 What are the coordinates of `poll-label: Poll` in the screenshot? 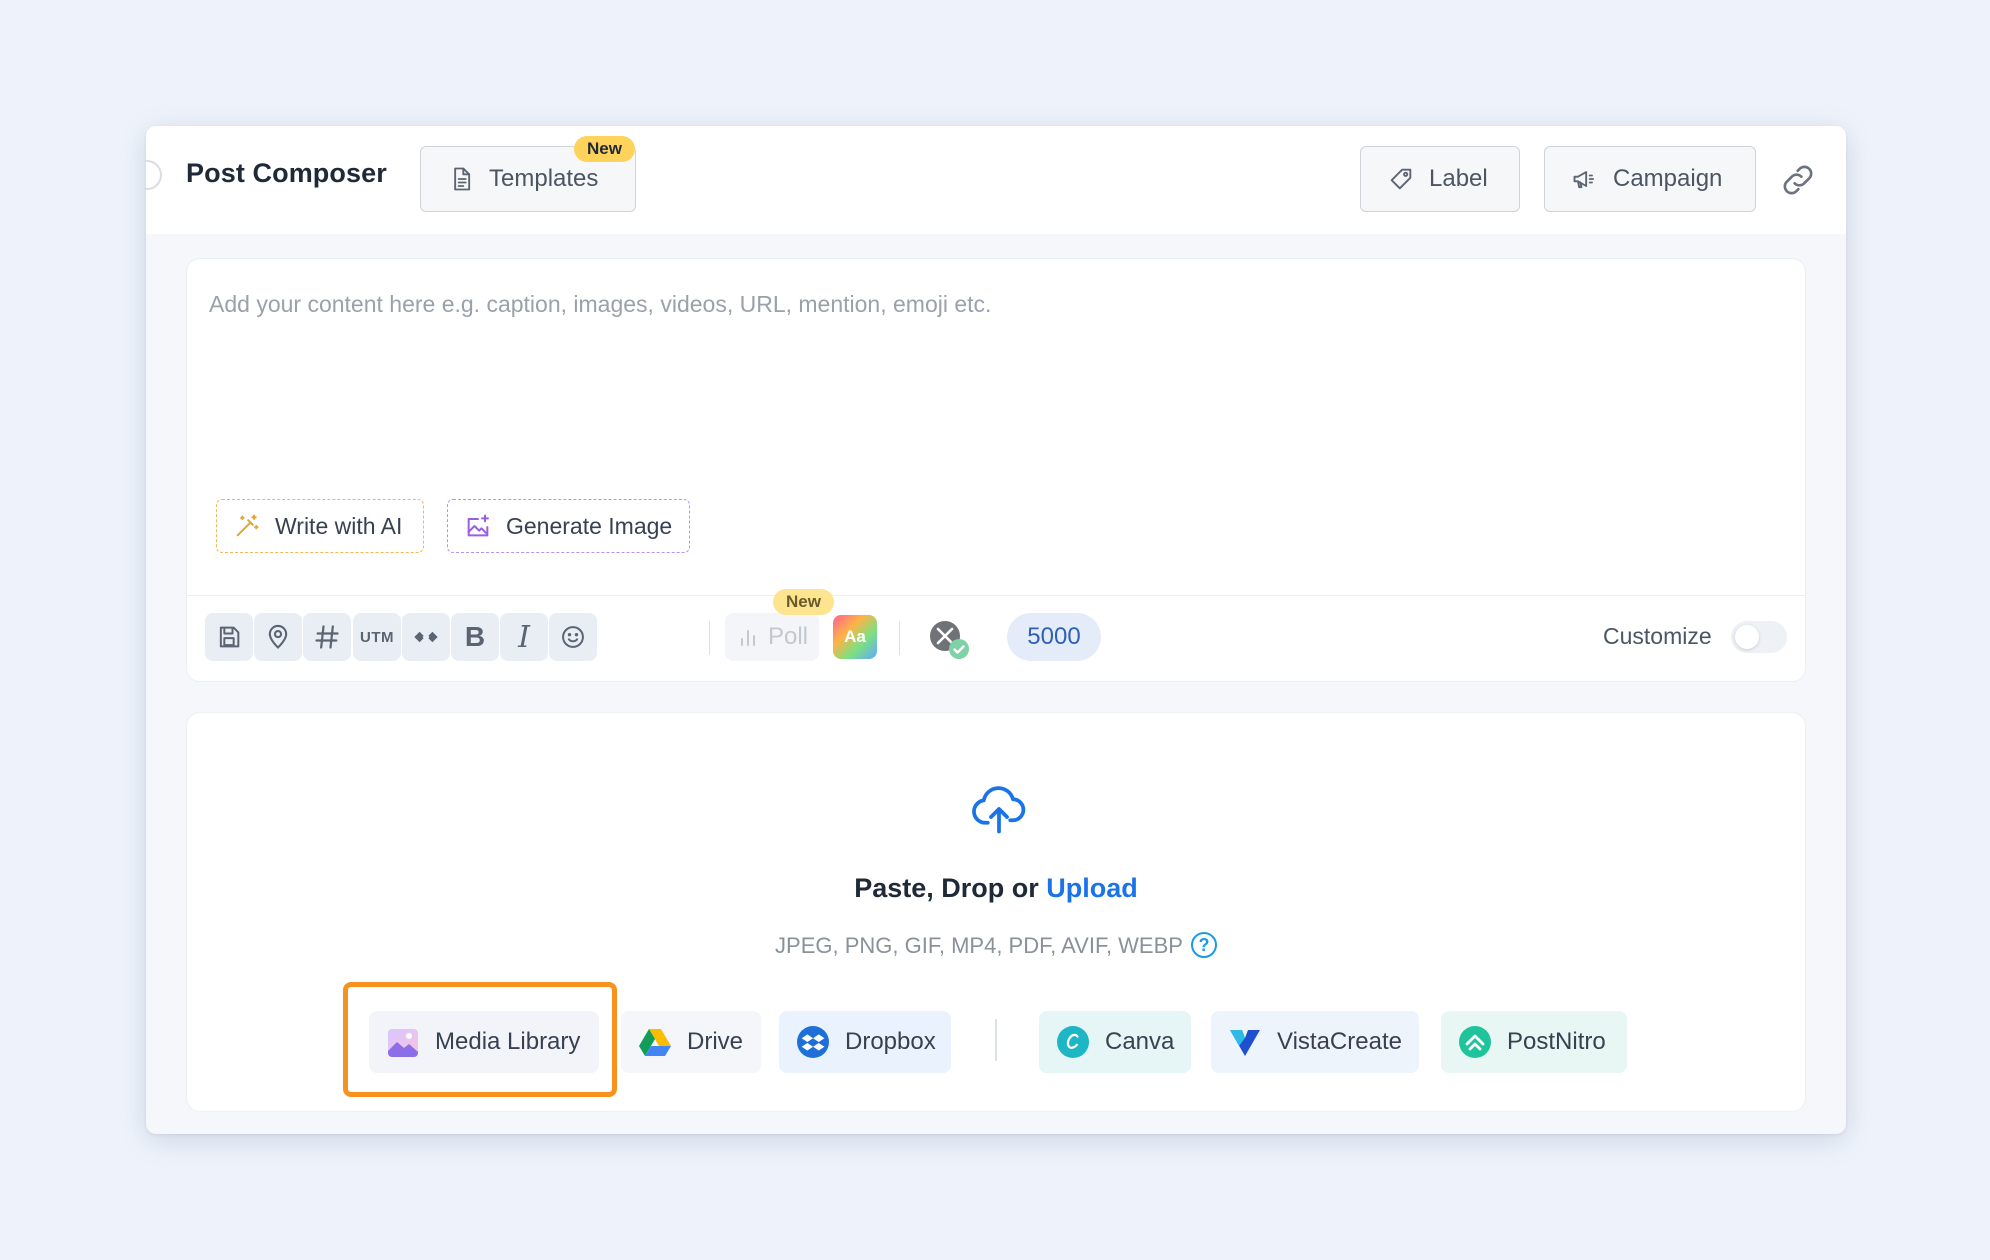 It's located at (788, 636).